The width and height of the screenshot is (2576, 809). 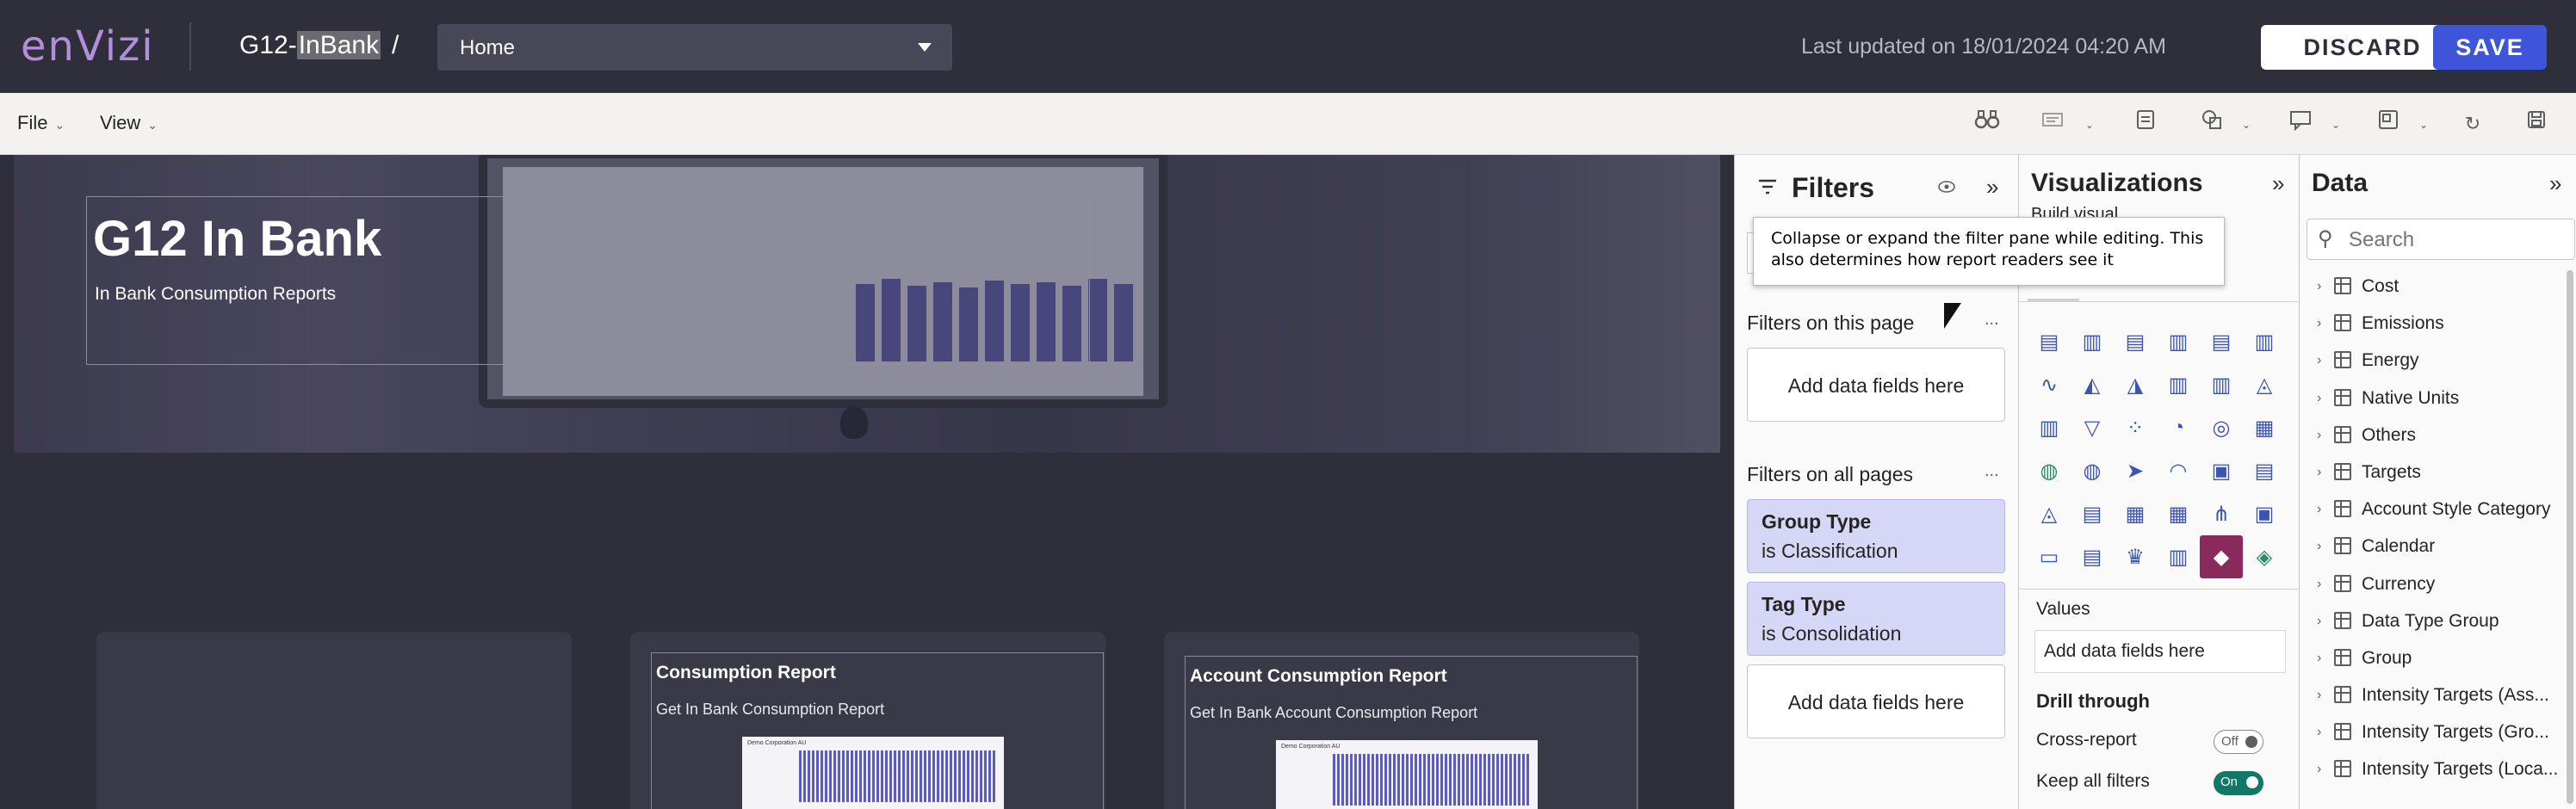 What do you see at coordinates (2222, 556) in the screenshot?
I see `power-apps-icon: ◆` at bounding box center [2222, 556].